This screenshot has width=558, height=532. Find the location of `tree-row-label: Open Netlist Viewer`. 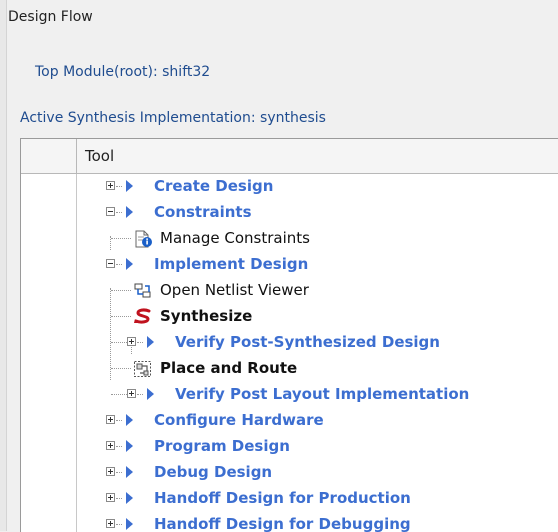

tree-row-label: Open Netlist Viewer is located at coordinates (234, 290).